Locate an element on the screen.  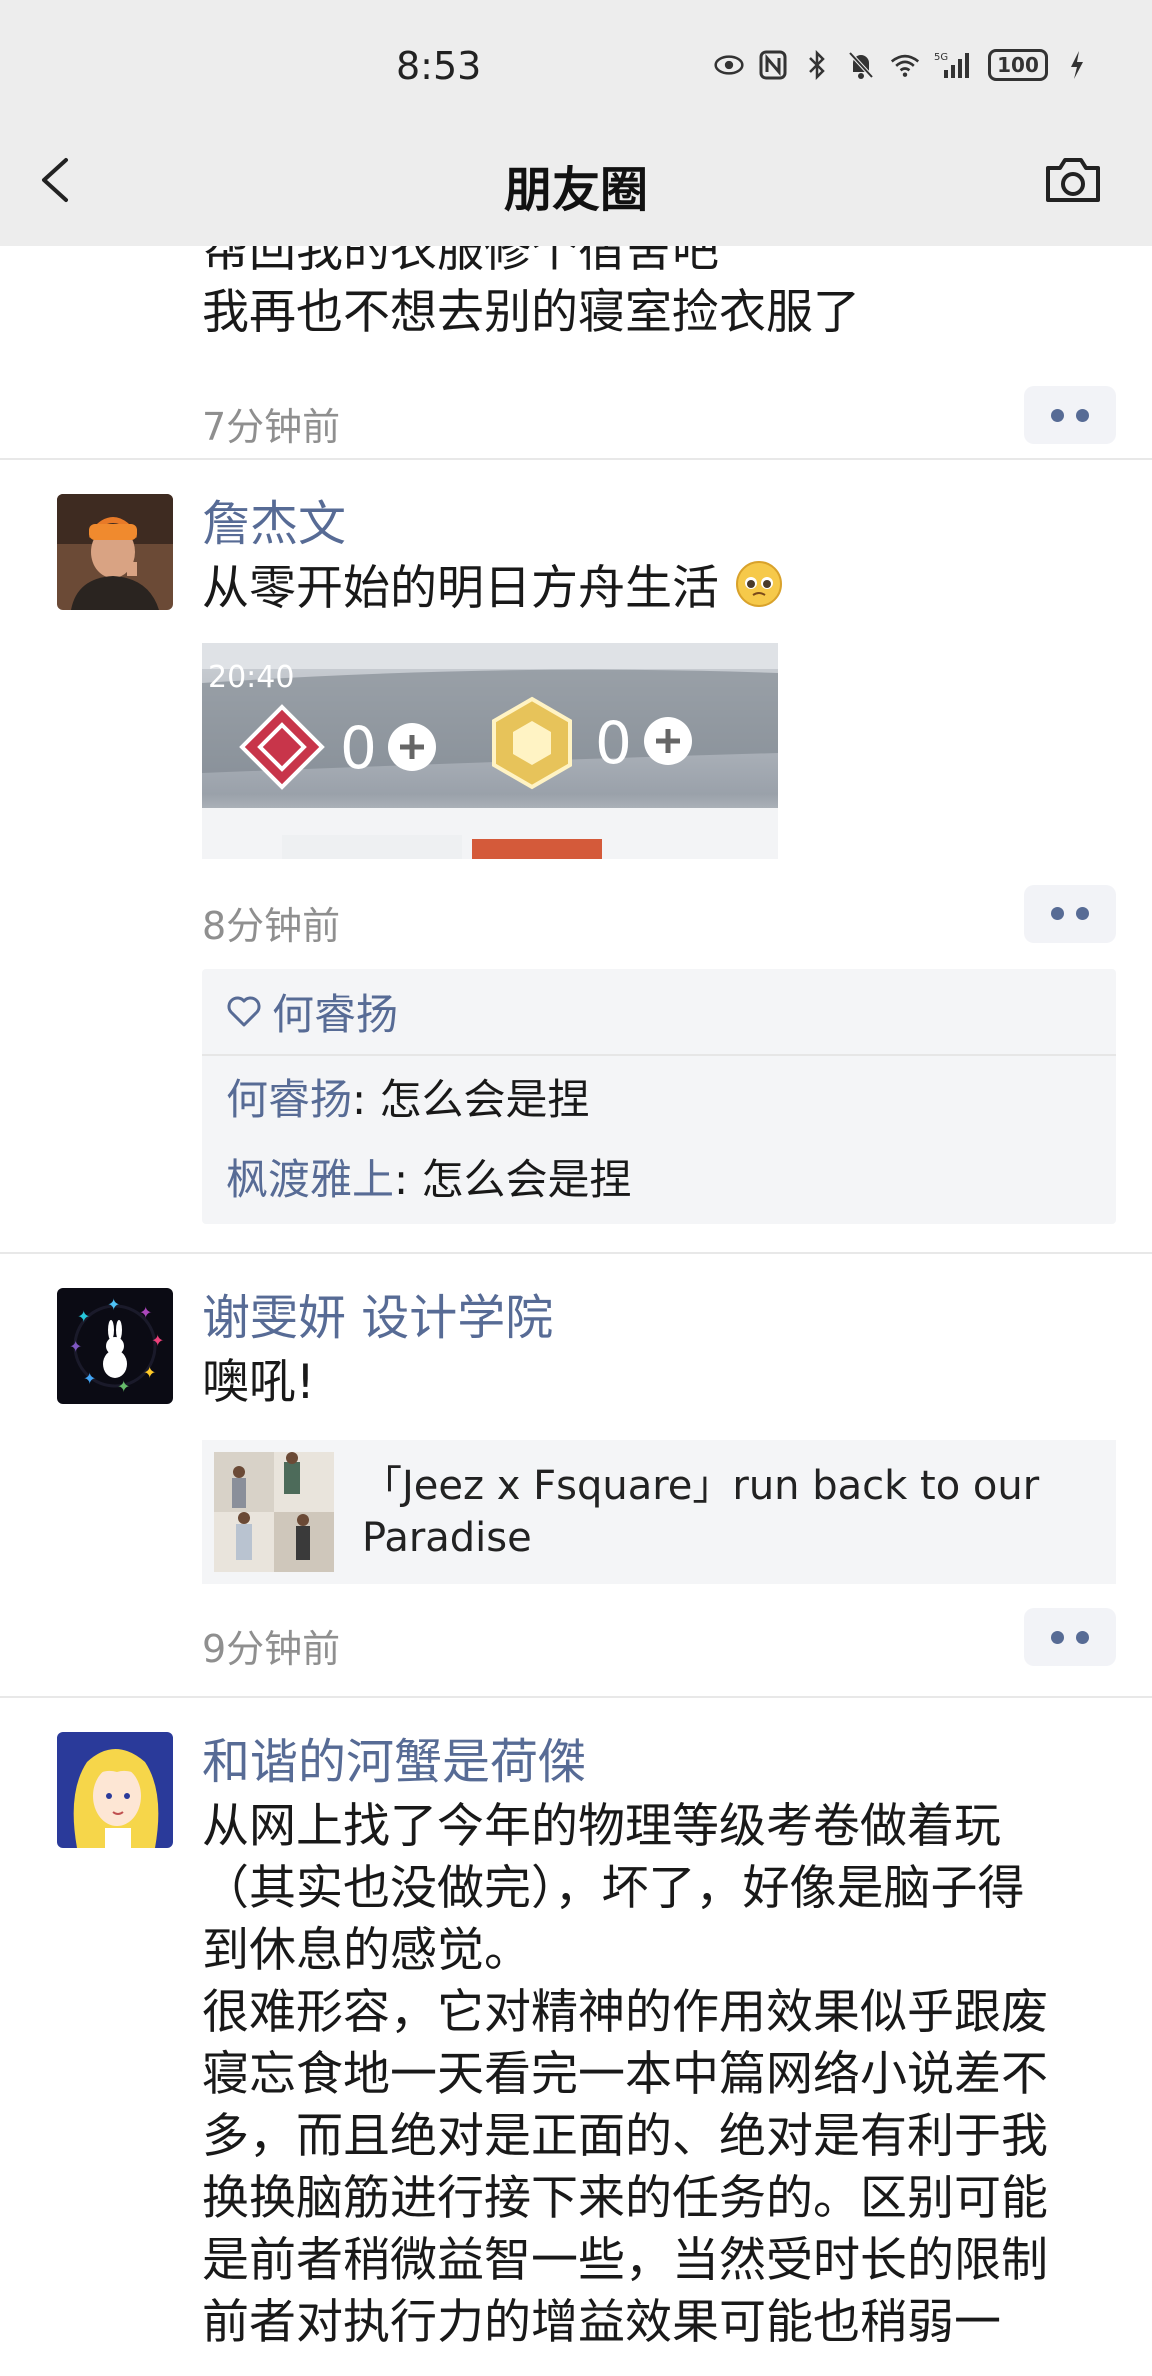
post-text-line: 前者对执行力的增益效果可能也稍弱一 is located at coordinates (601, 2322).